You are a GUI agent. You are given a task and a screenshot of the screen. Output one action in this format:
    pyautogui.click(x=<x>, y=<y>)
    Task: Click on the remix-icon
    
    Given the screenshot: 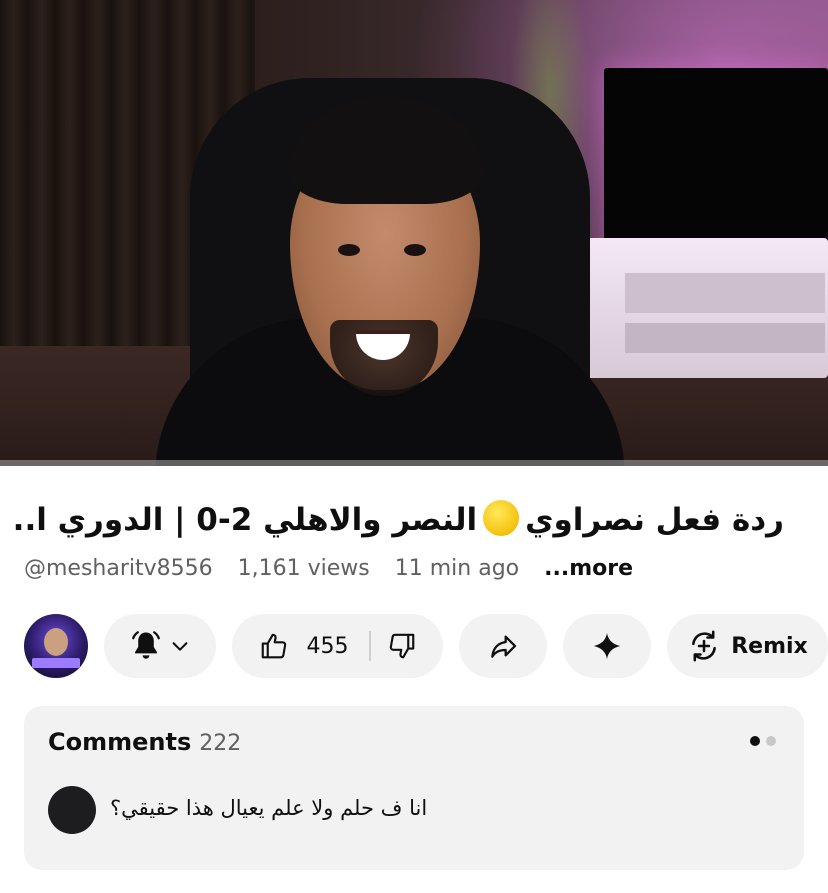 What is the action you would take?
    pyautogui.click(x=704, y=646)
    